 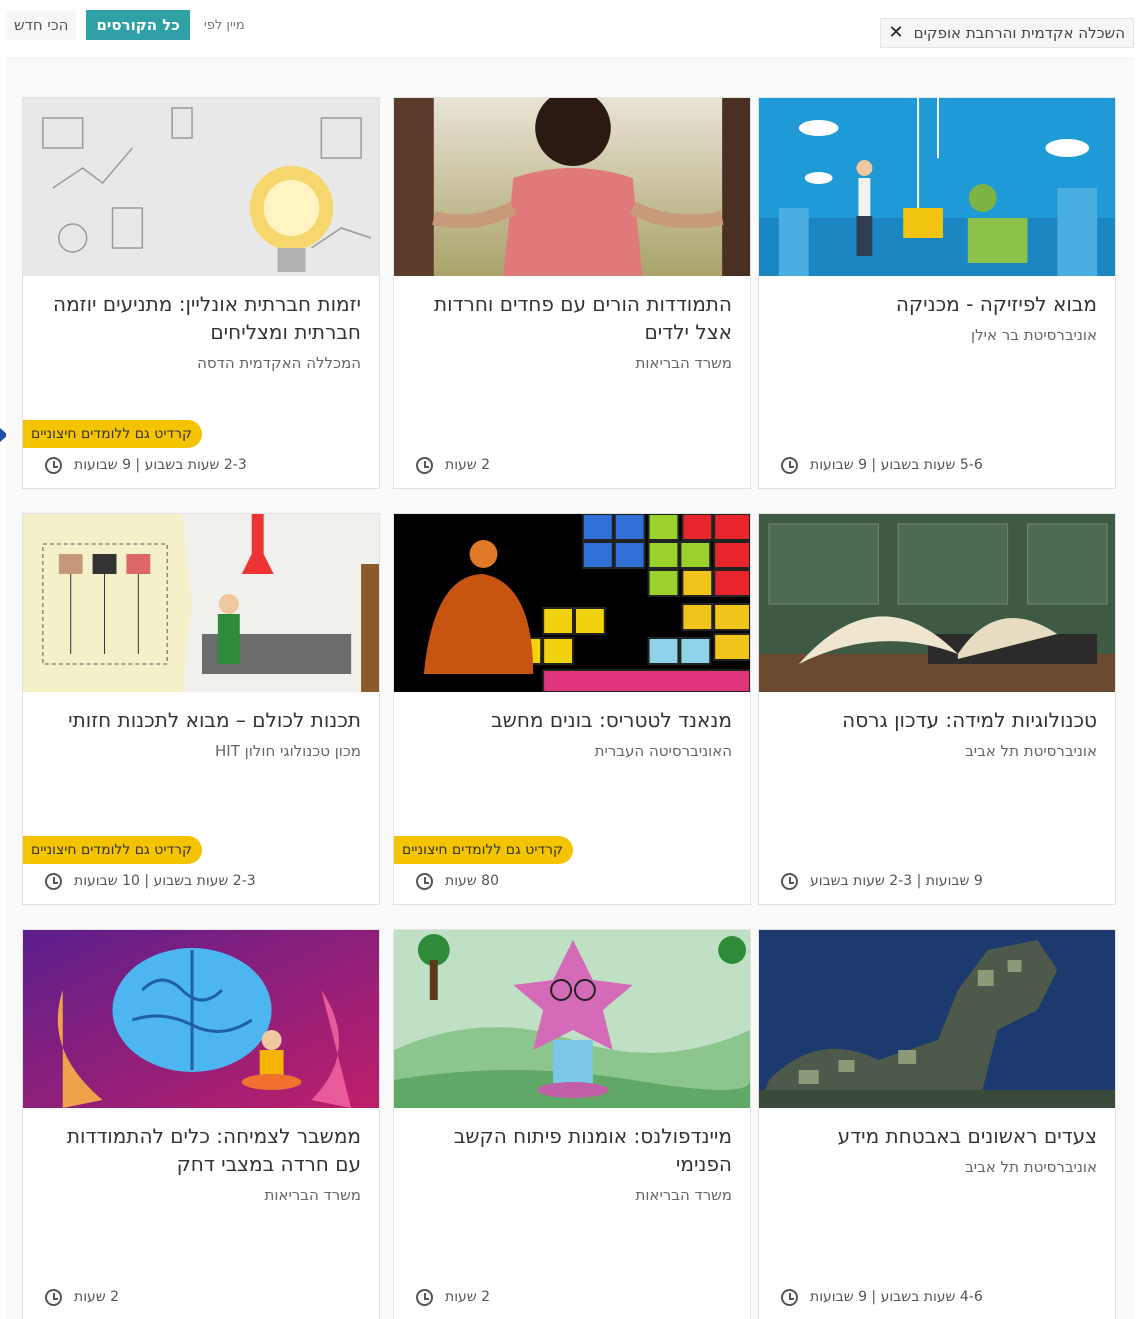 What do you see at coordinates (224, 25) in the screenshot?
I see `sort-label: מיין לפי` at bounding box center [224, 25].